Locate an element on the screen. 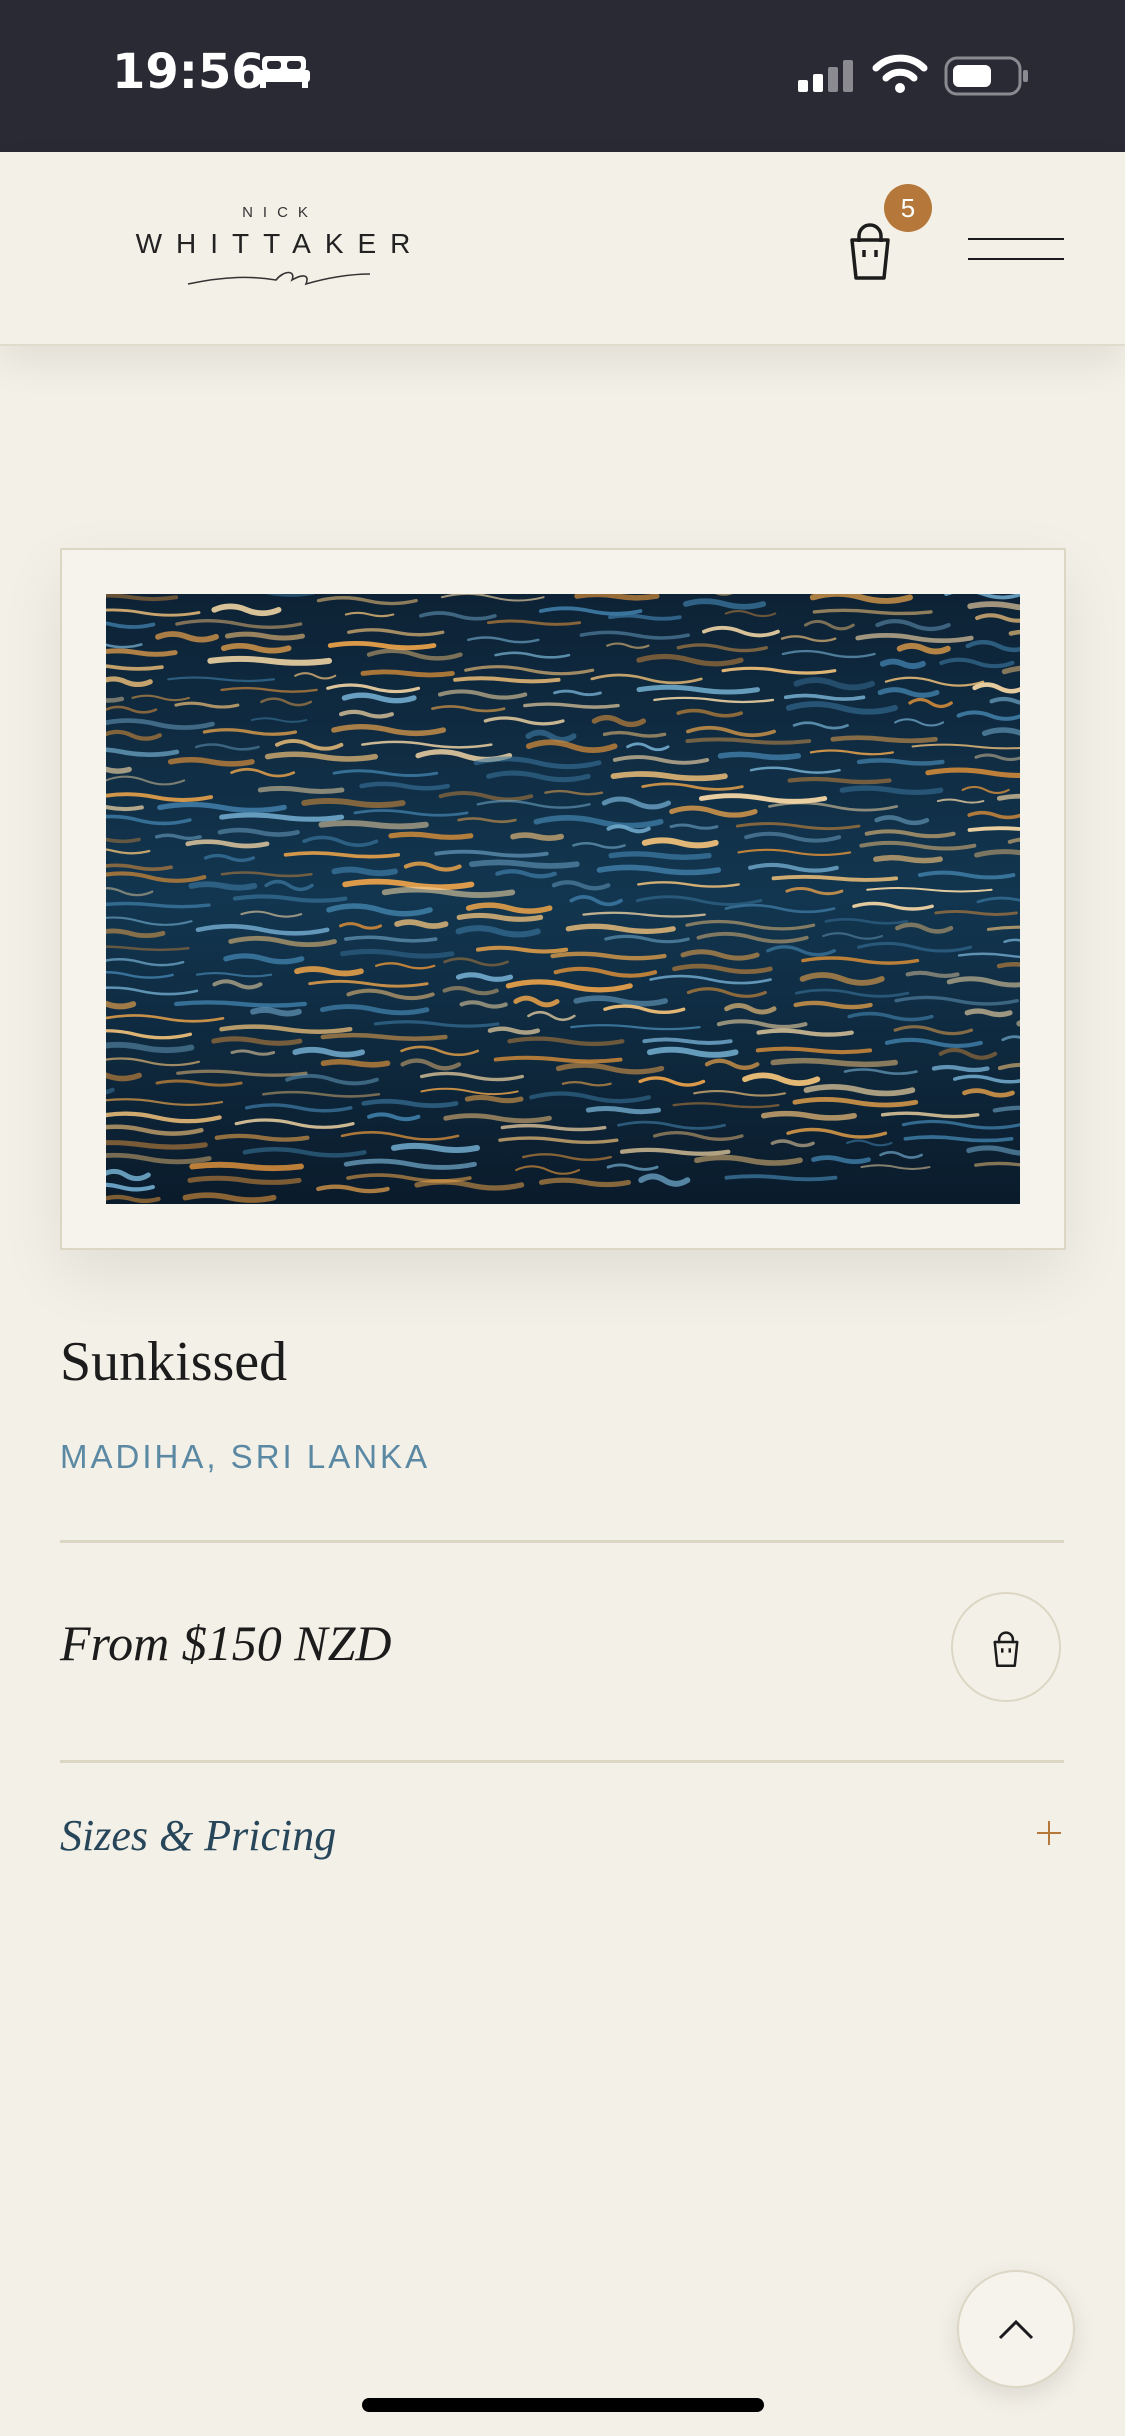 The height and width of the screenshot is (2436, 1125). product-location: MADIHA, SRI LANKA is located at coordinates (245, 1456).